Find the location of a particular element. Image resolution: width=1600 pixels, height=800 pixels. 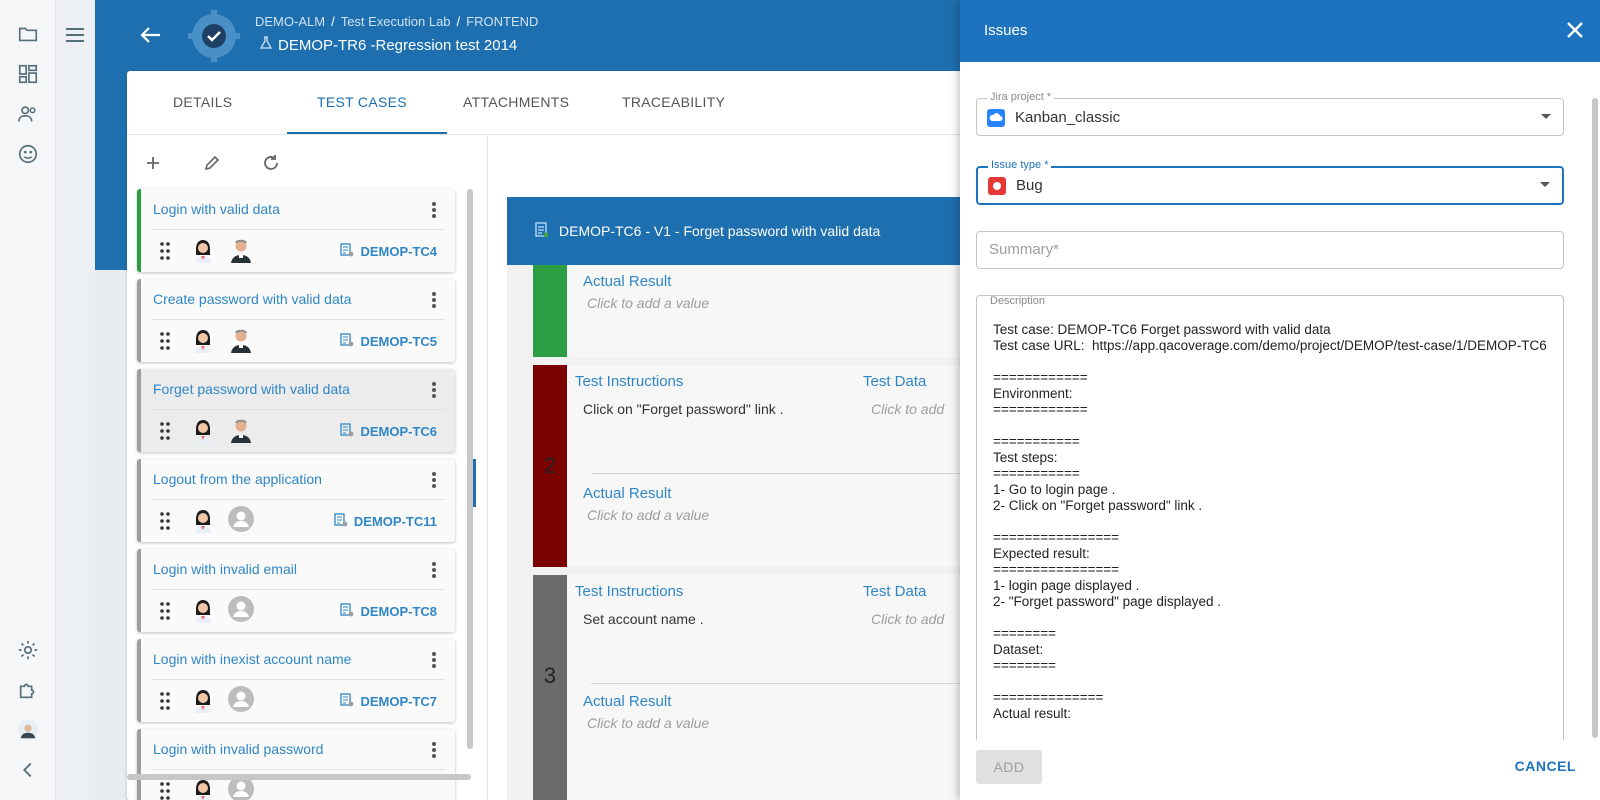

tab-details: DETAILS is located at coordinates (202, 102).